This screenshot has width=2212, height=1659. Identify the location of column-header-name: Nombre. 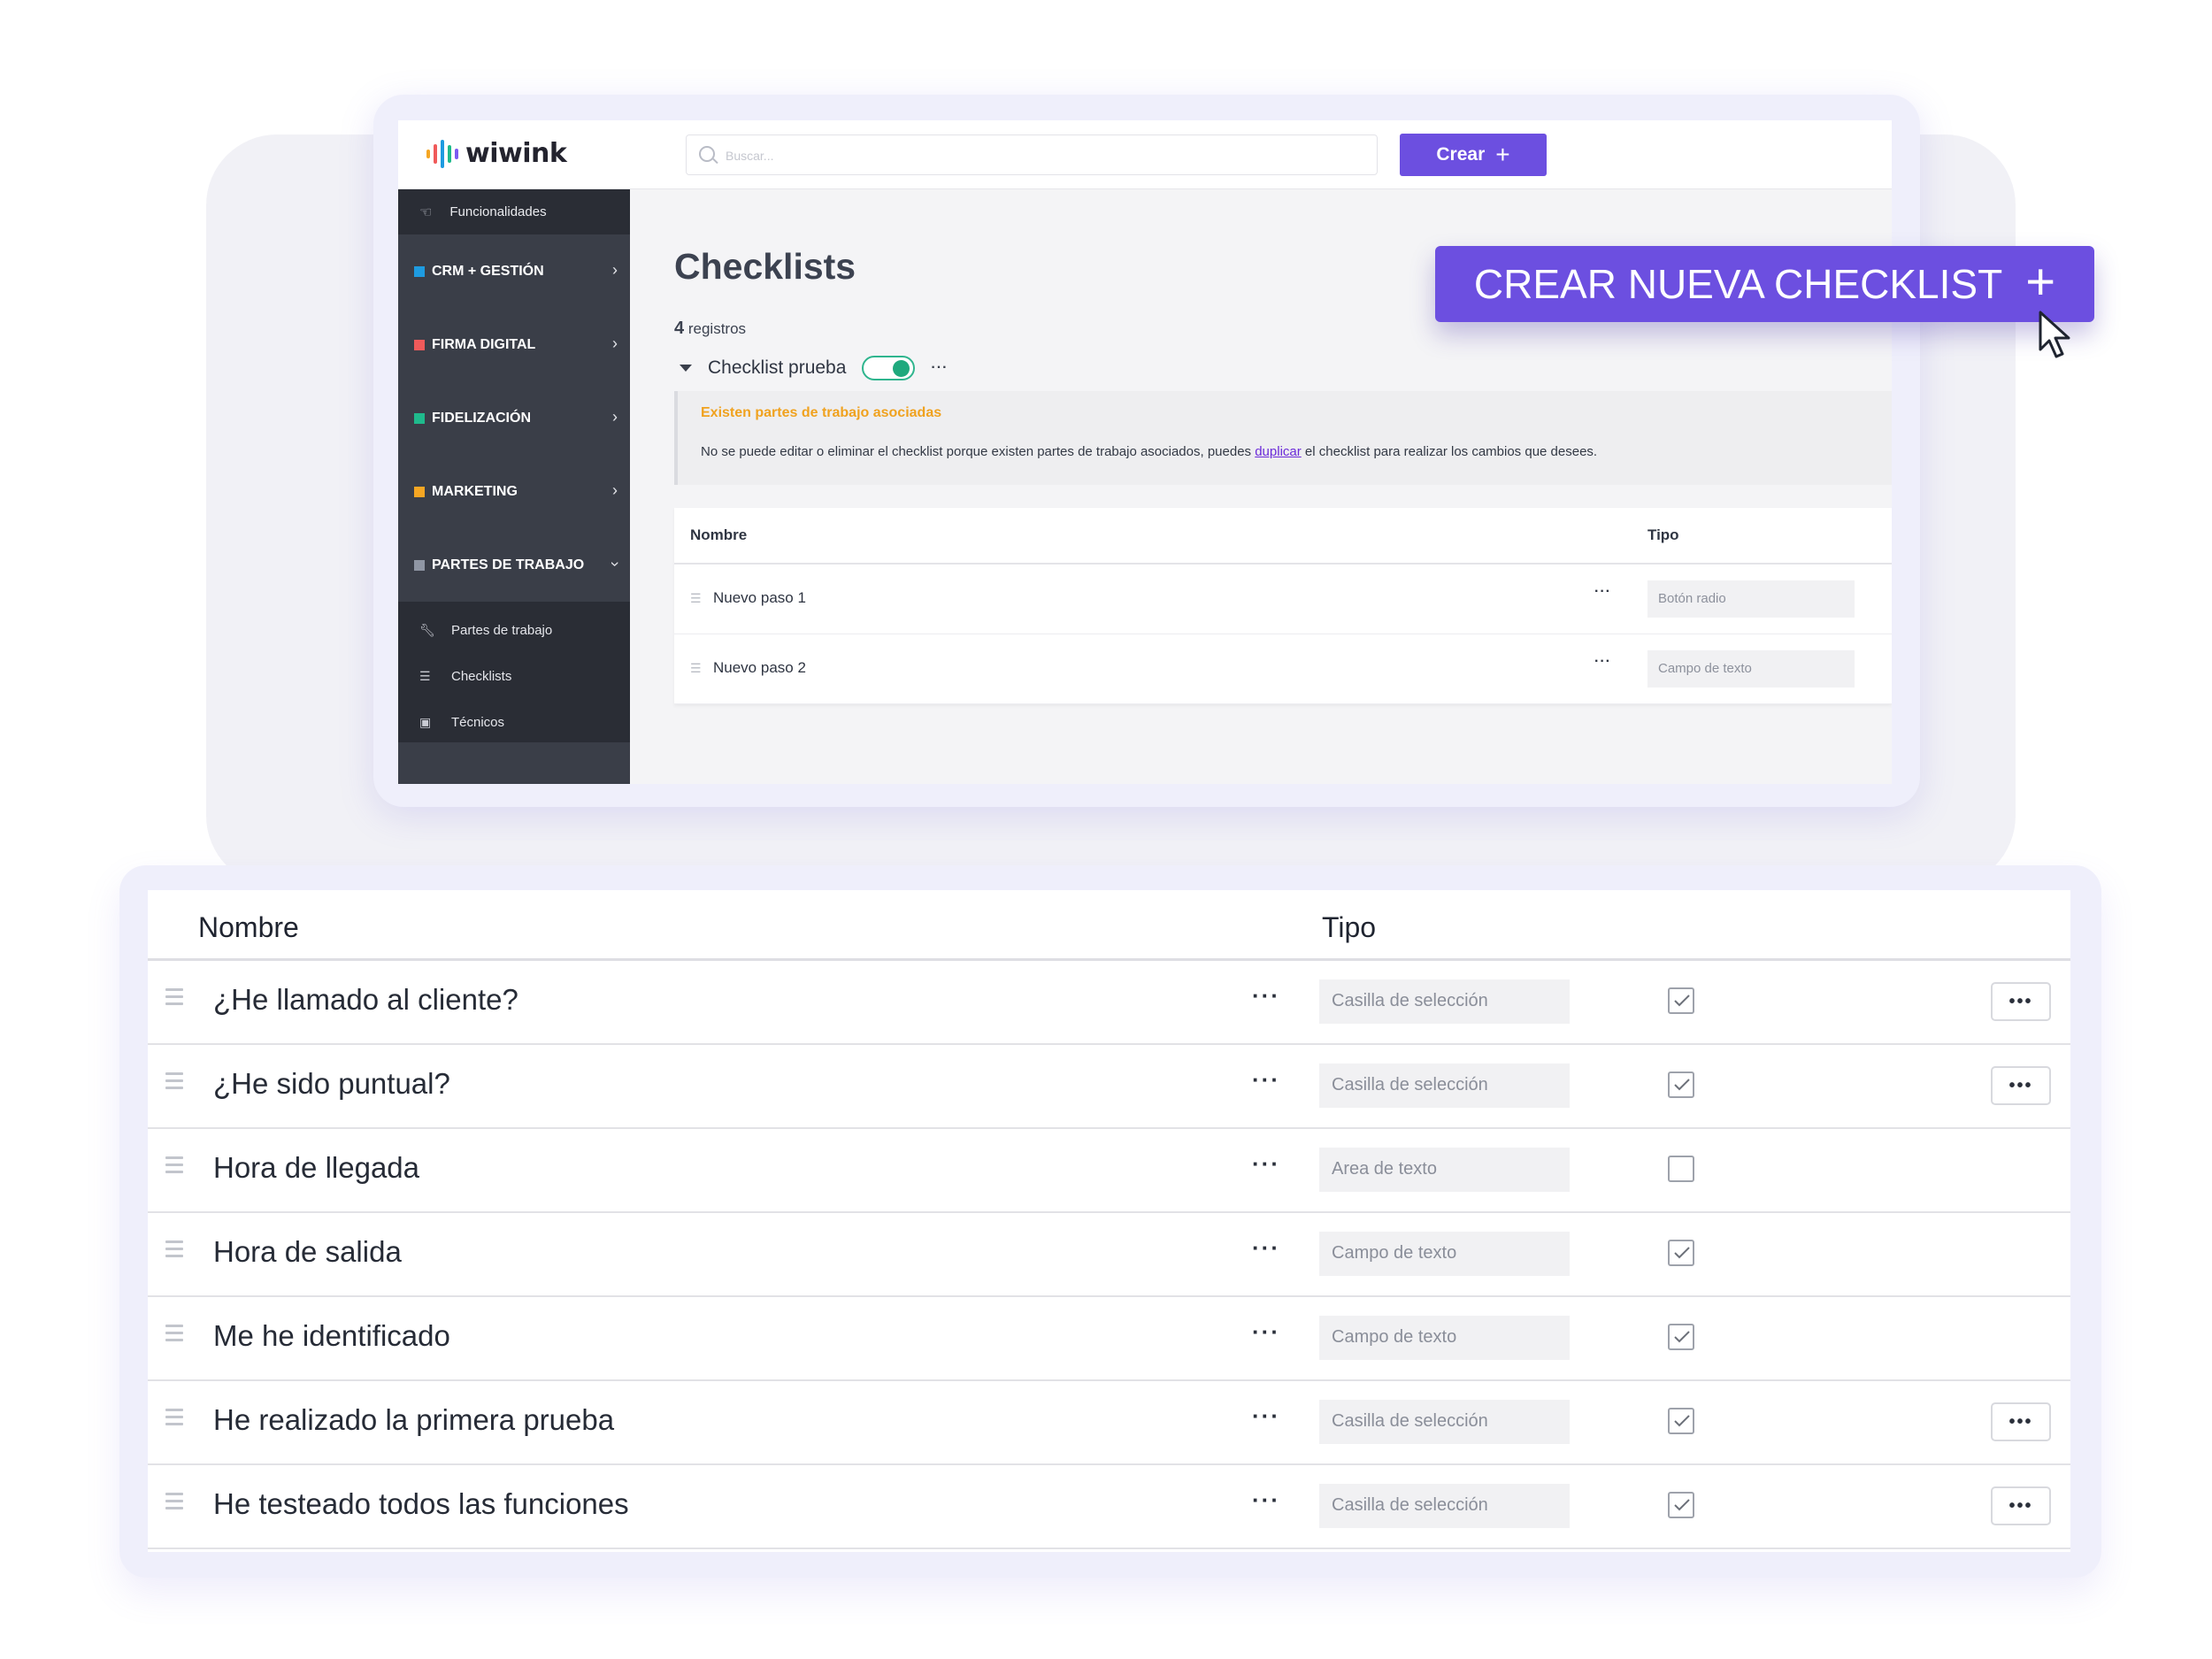
(719, 535).